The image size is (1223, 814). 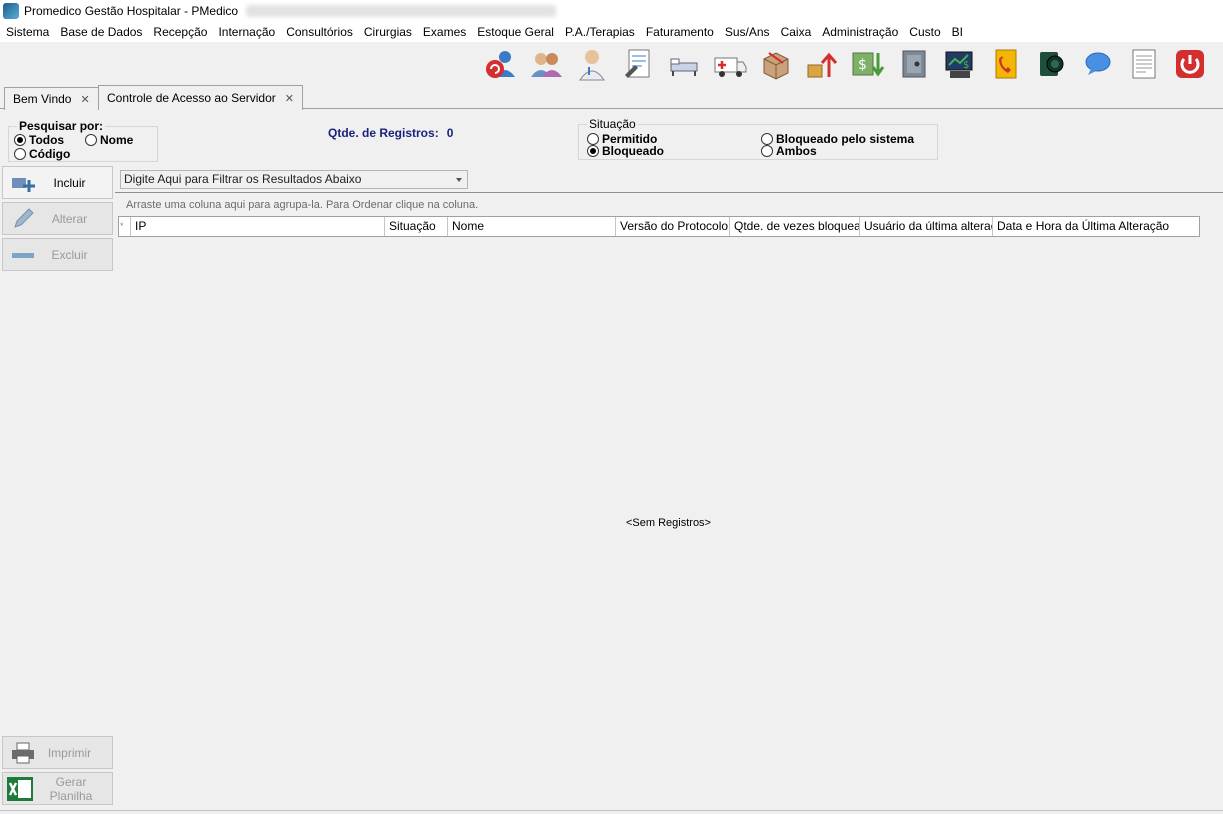 I want to click on menu-exames: Exames, so click(x=444, y=32).